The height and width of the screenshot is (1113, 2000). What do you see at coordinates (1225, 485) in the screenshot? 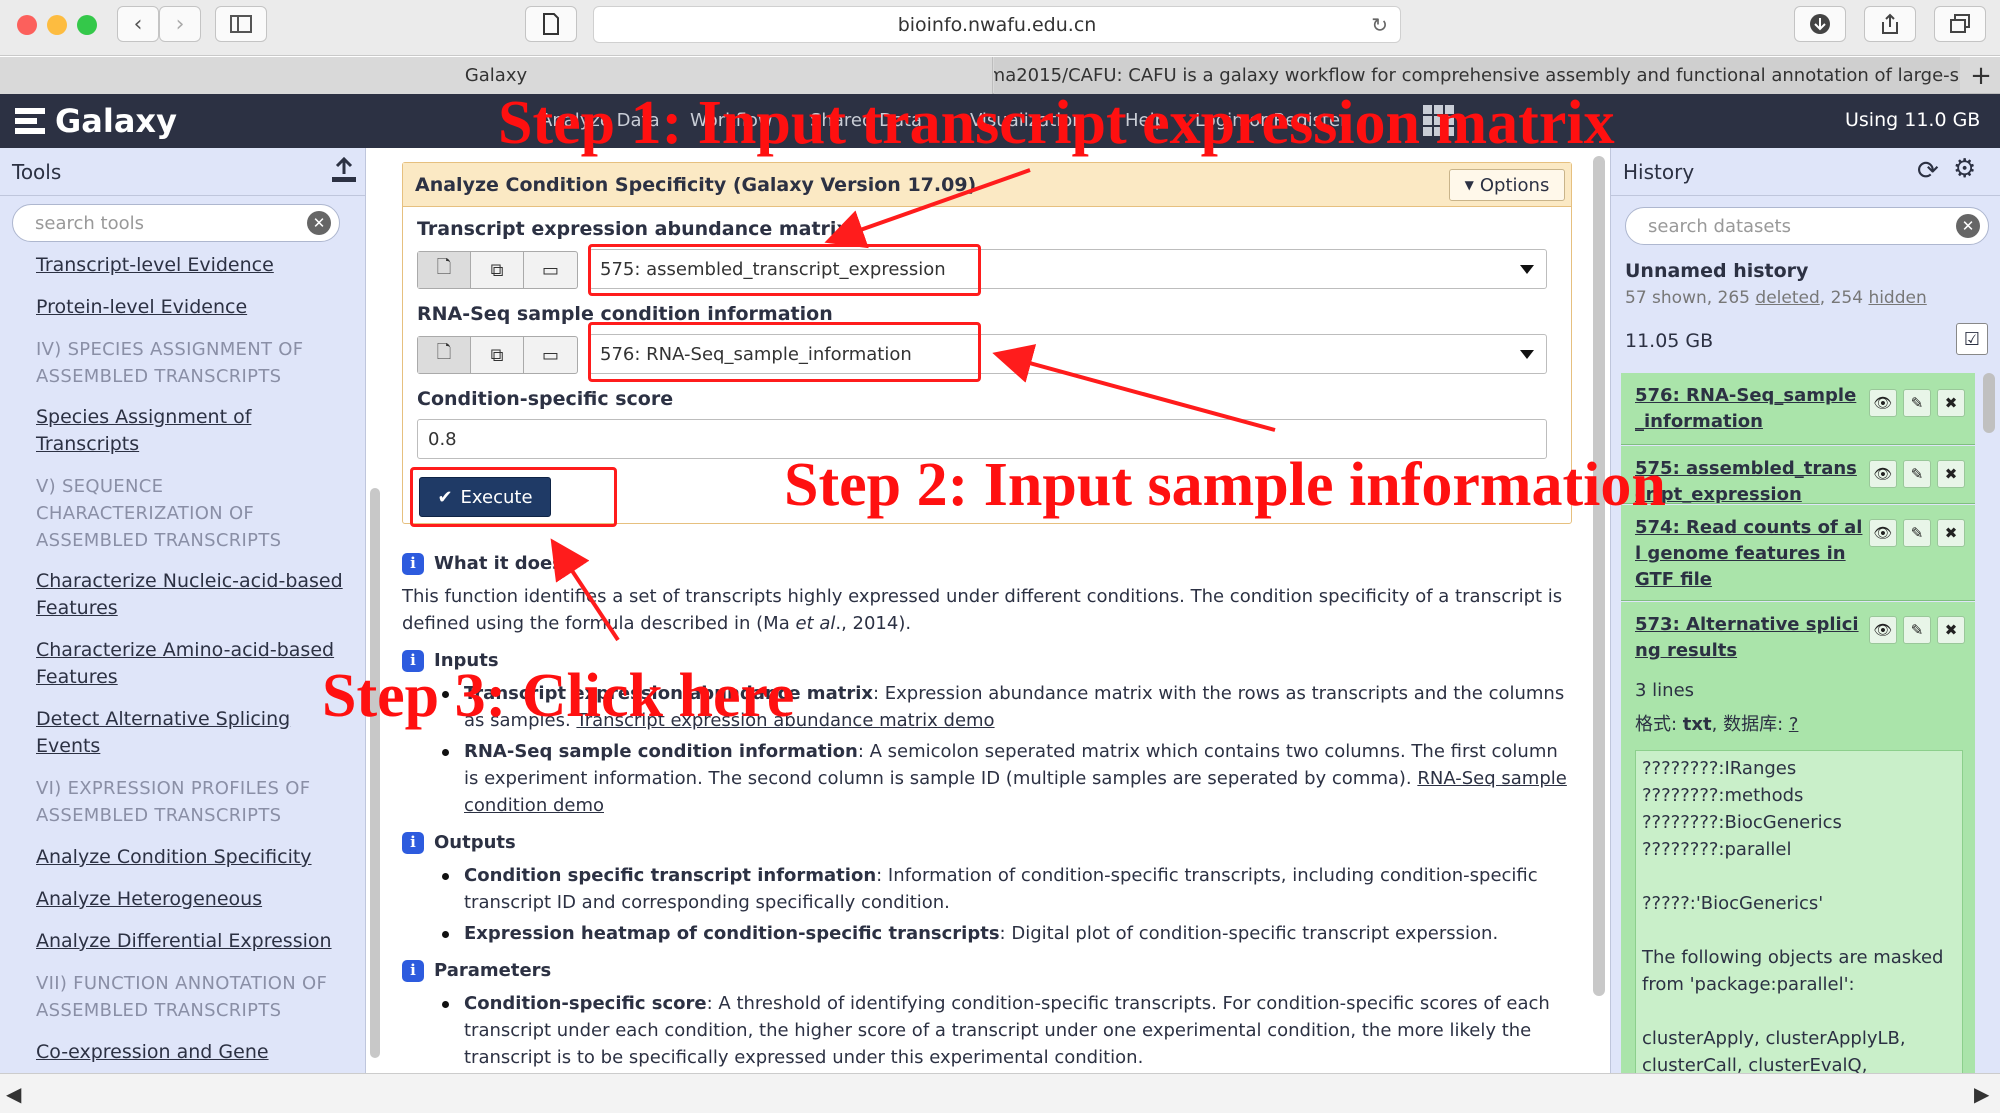
I see `annotation-step2: Step 2: Input sample information` at bounding box center [1225, 485].